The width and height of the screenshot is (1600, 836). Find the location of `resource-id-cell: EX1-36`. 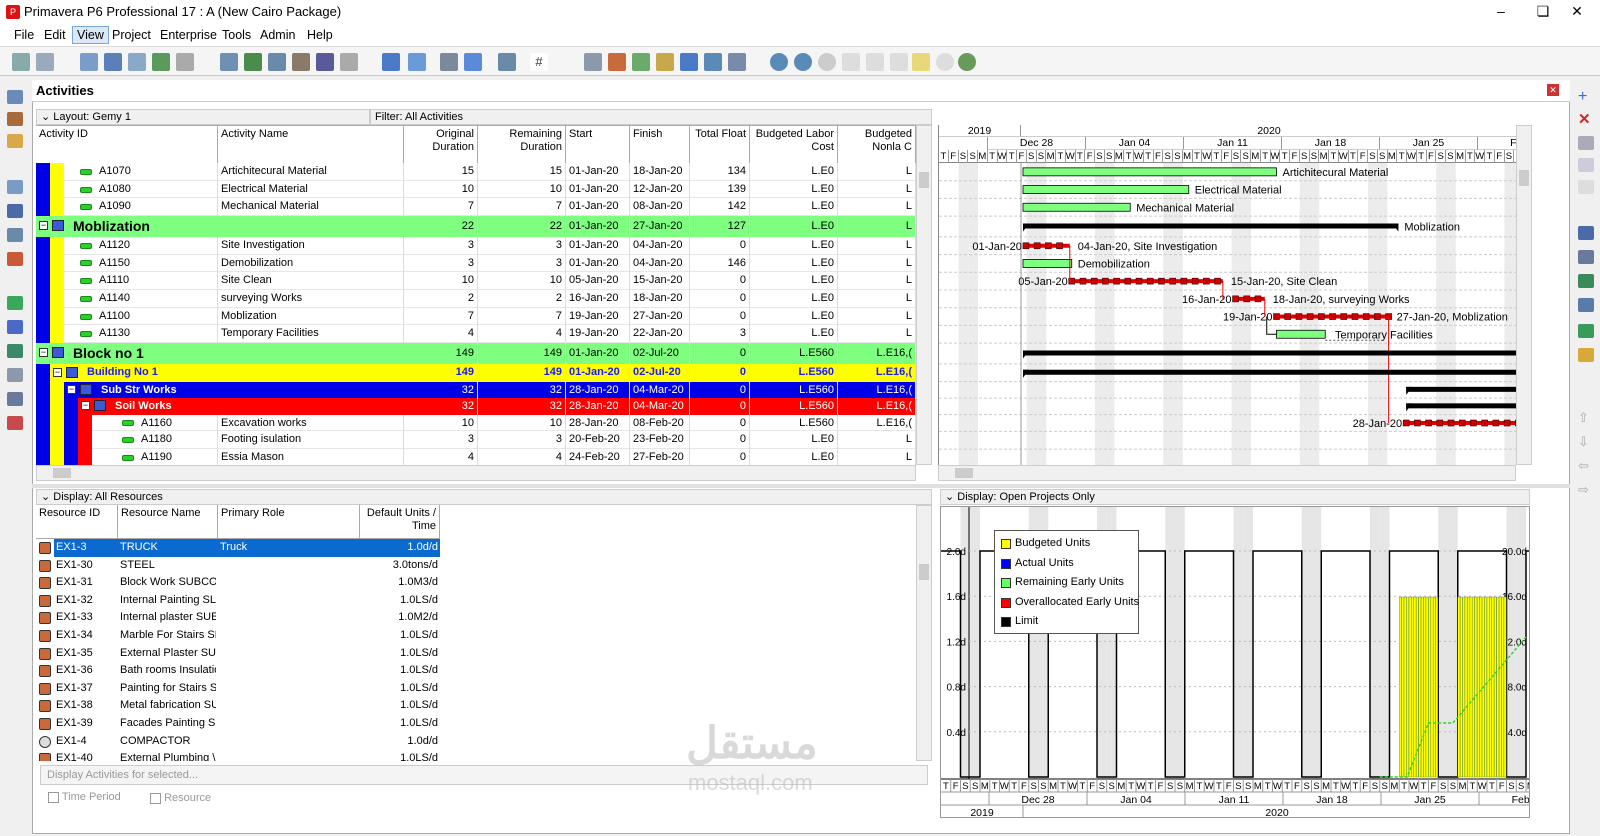

resource-id-cell: EX1-36 is located at coordinates (87, 671).